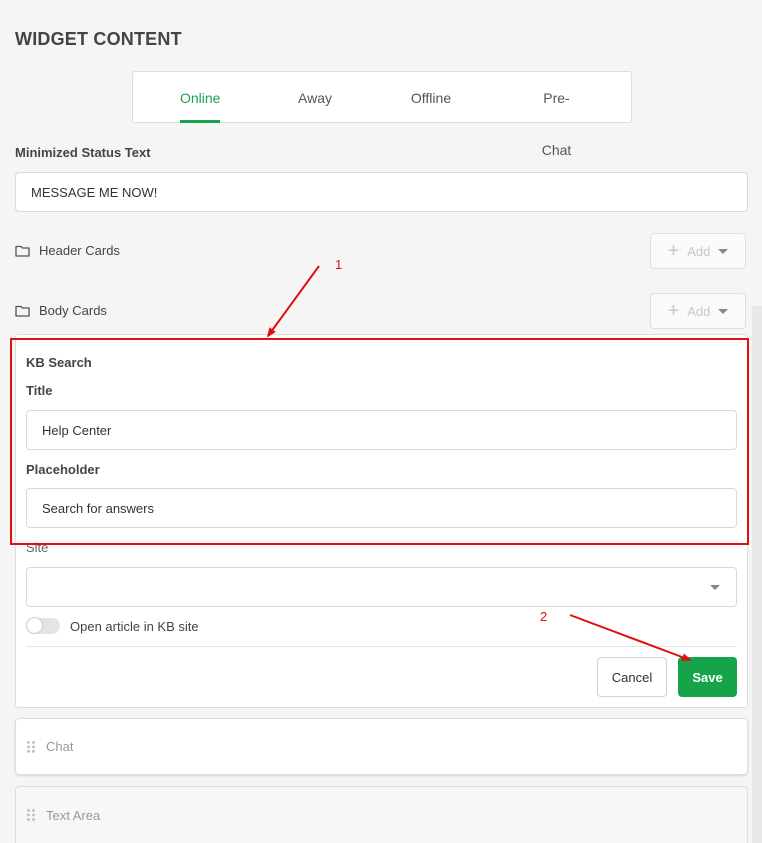 The image size is (762, 843). I want to click on annotation-label-1: 1, so click(339, 264).